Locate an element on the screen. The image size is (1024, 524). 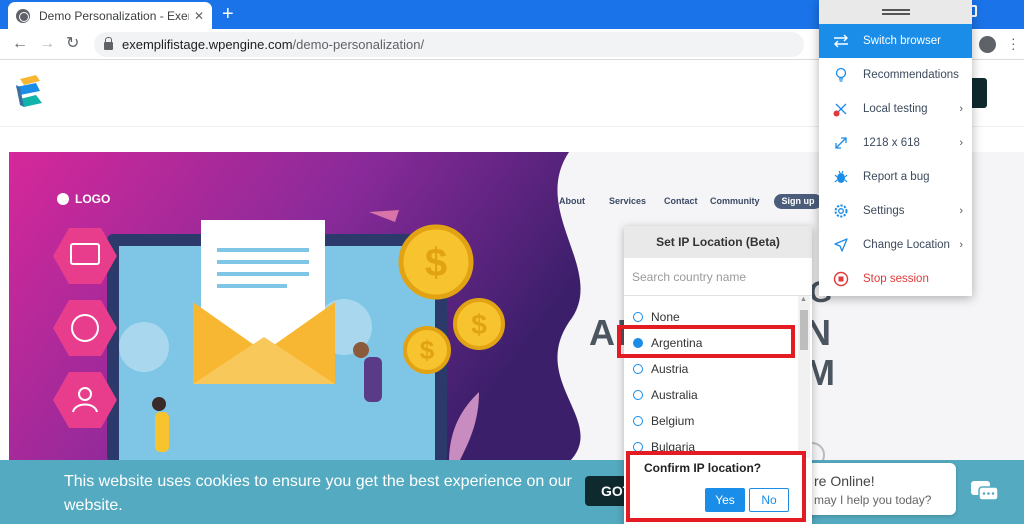
lock-icon is located at coordinates (108, 43).